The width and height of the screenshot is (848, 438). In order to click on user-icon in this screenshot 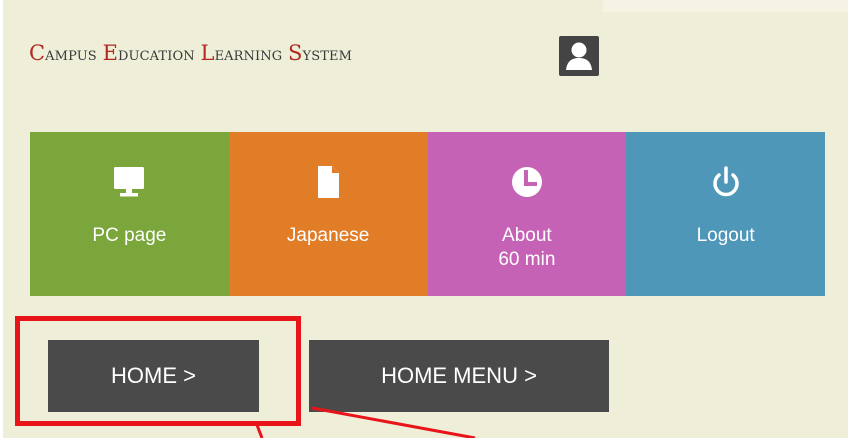, I will do `click(579, 56)`.